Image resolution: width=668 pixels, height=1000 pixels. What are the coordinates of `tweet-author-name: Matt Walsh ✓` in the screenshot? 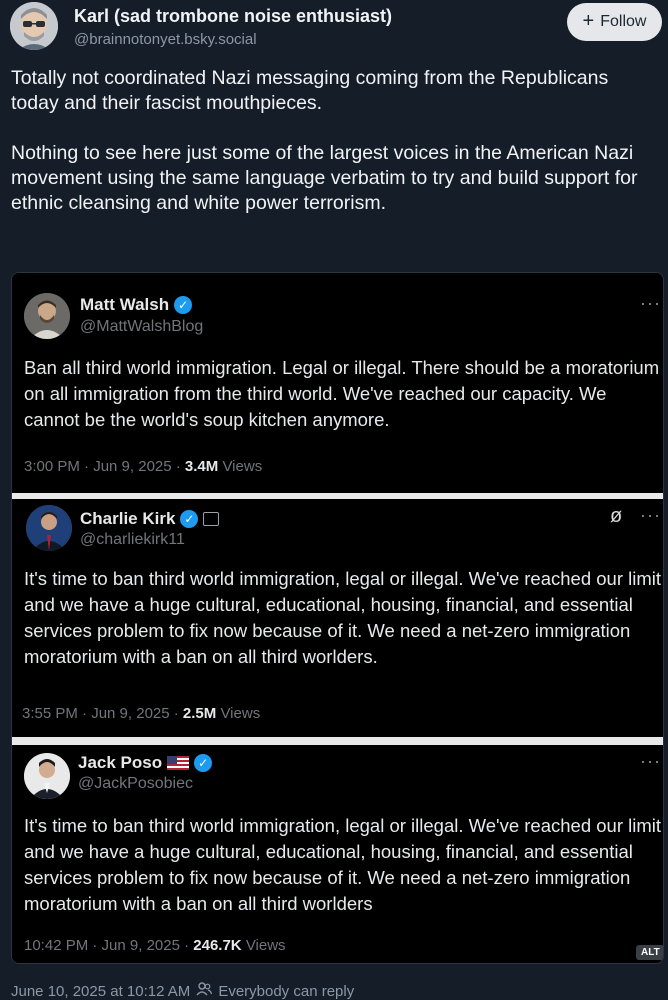 It's located at (136, 305).